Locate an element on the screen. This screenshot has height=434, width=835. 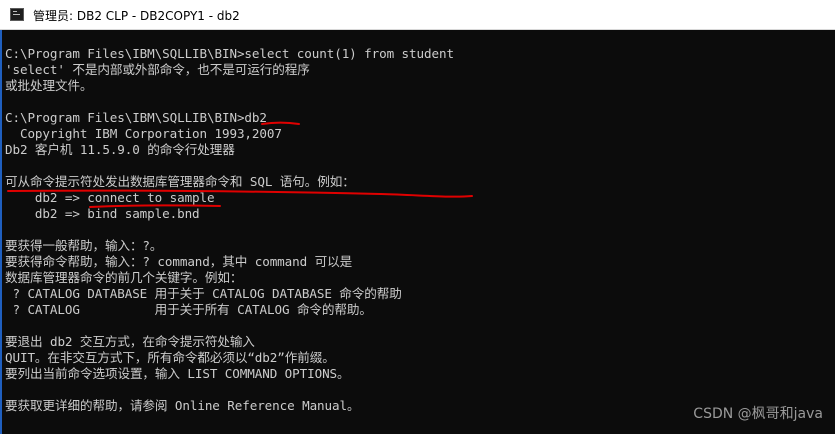
csdn-watermark: CSDN @枫哥和java is located at coordinates (758, 414).